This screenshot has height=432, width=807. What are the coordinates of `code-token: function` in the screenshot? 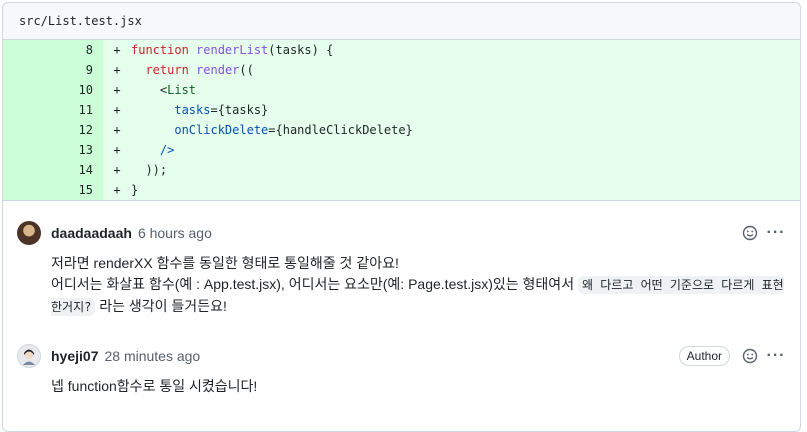 It's located at (160, 50).